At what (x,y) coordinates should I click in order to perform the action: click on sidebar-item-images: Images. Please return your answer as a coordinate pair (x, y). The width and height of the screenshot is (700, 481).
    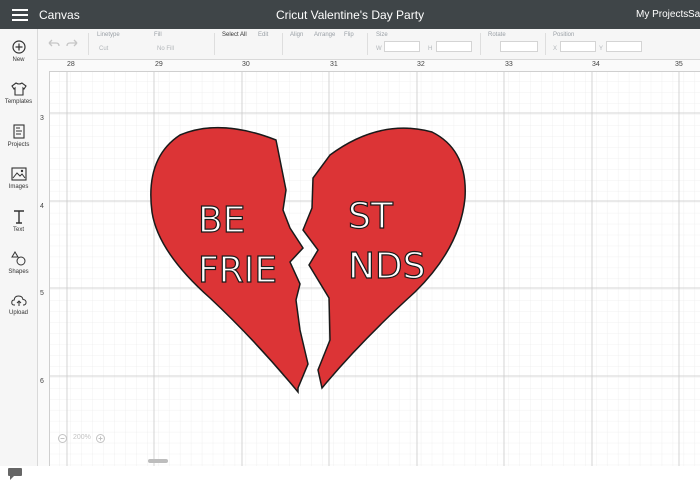
    Looking at the image, I should click on (18, 178).